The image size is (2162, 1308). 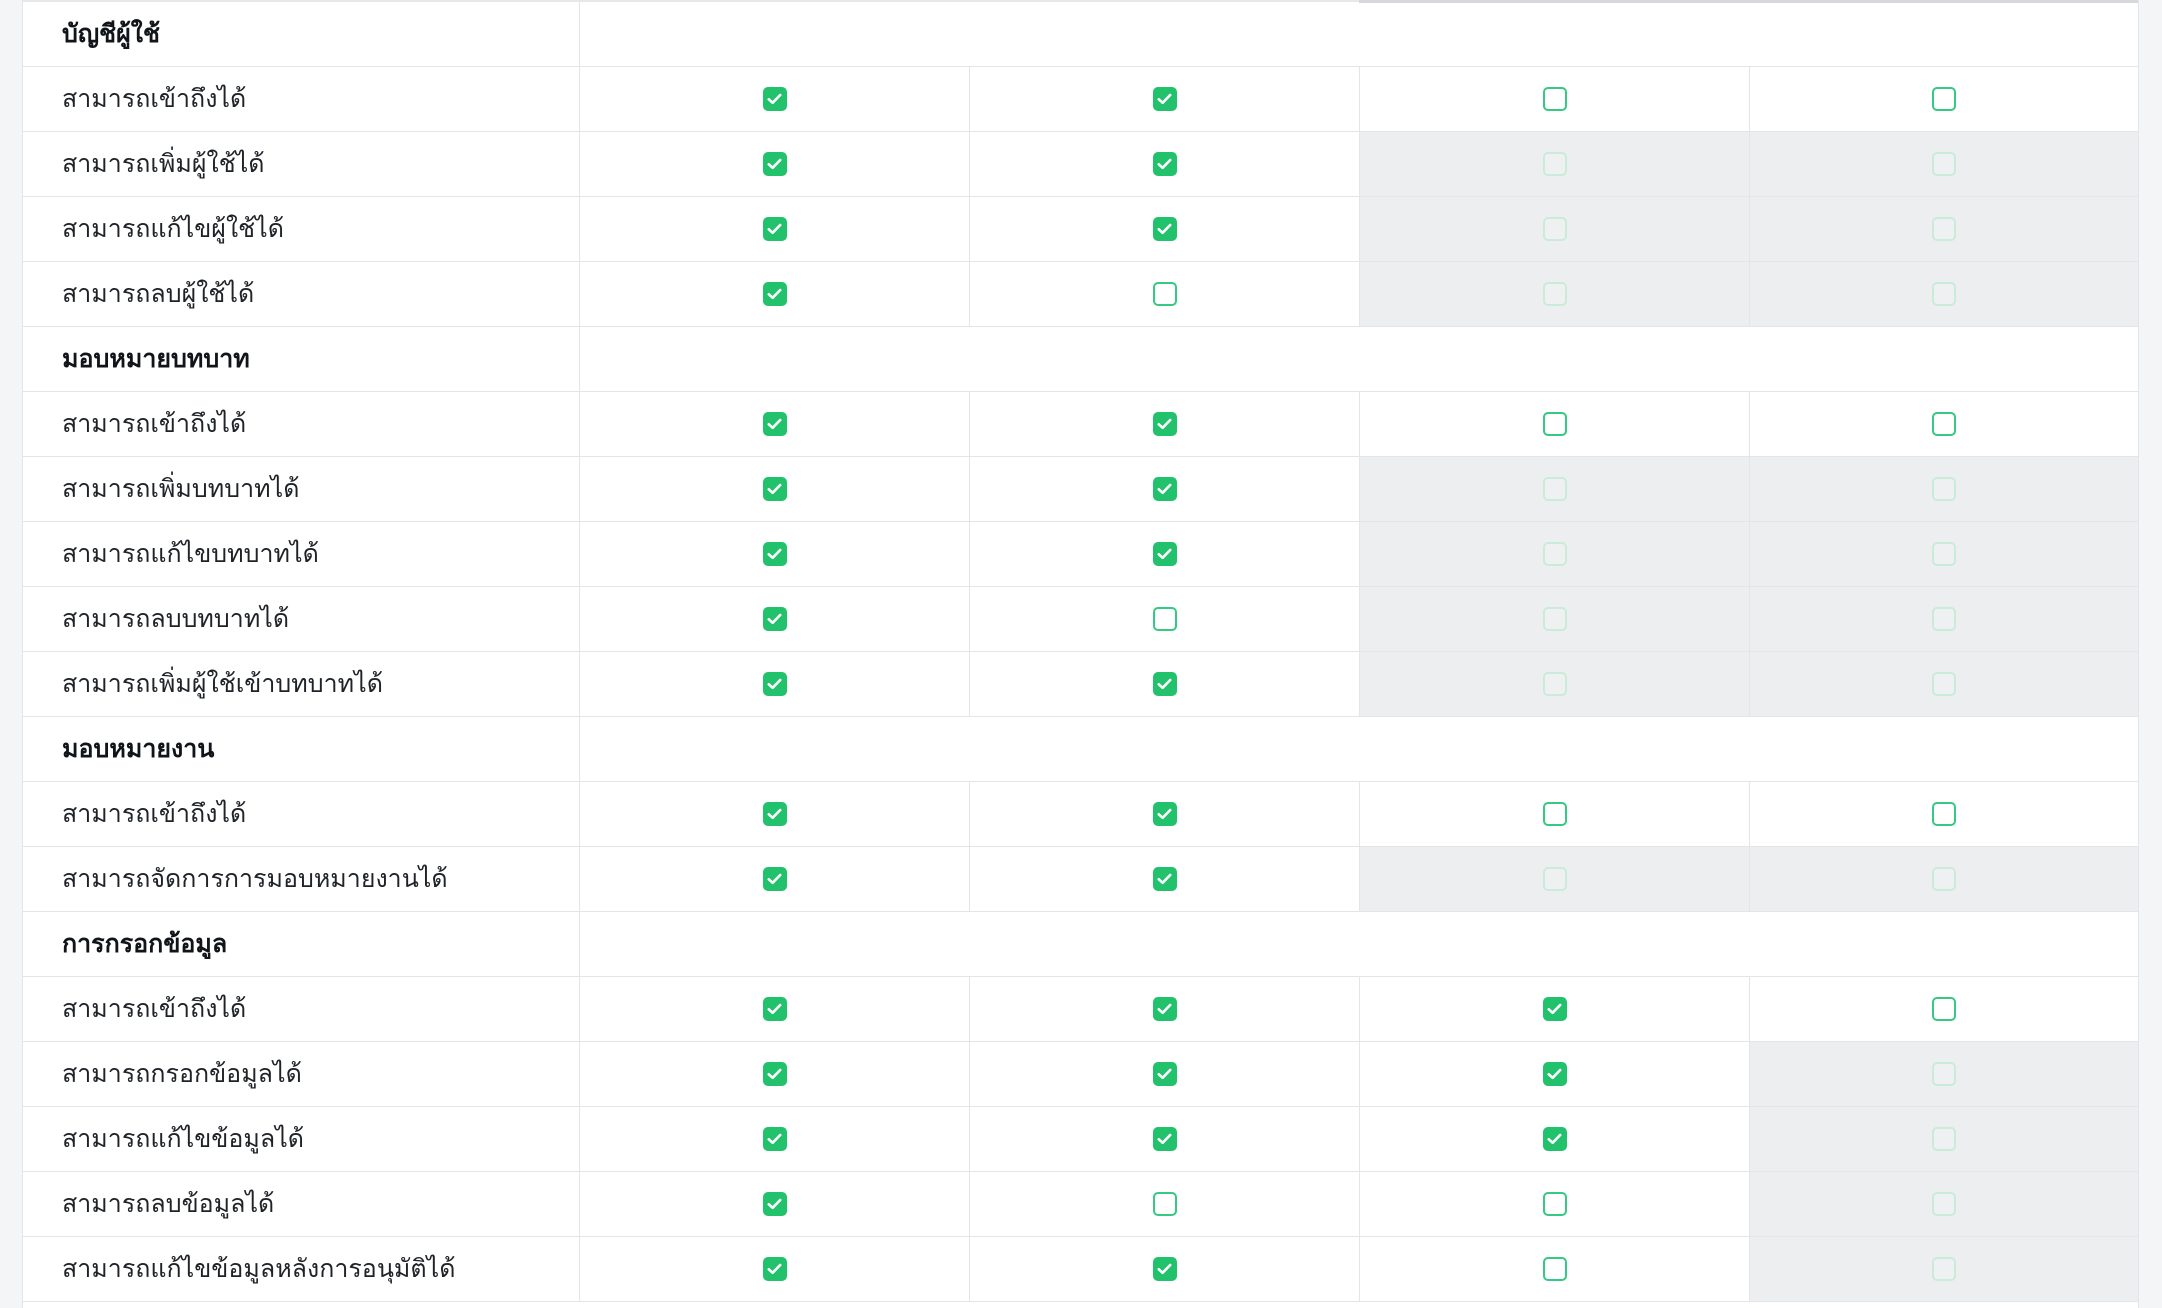 I want to click on permission-label: สามารถเพิ่มผู้ใช้ได้, so click(x=301, y=164).